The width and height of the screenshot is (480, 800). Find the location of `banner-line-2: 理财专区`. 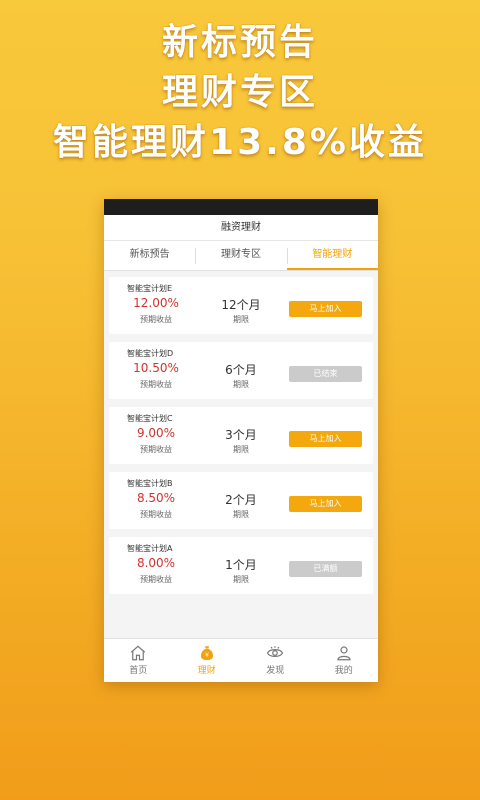

banner-line-2: 理财专区 is located at coordinates (239, 92).